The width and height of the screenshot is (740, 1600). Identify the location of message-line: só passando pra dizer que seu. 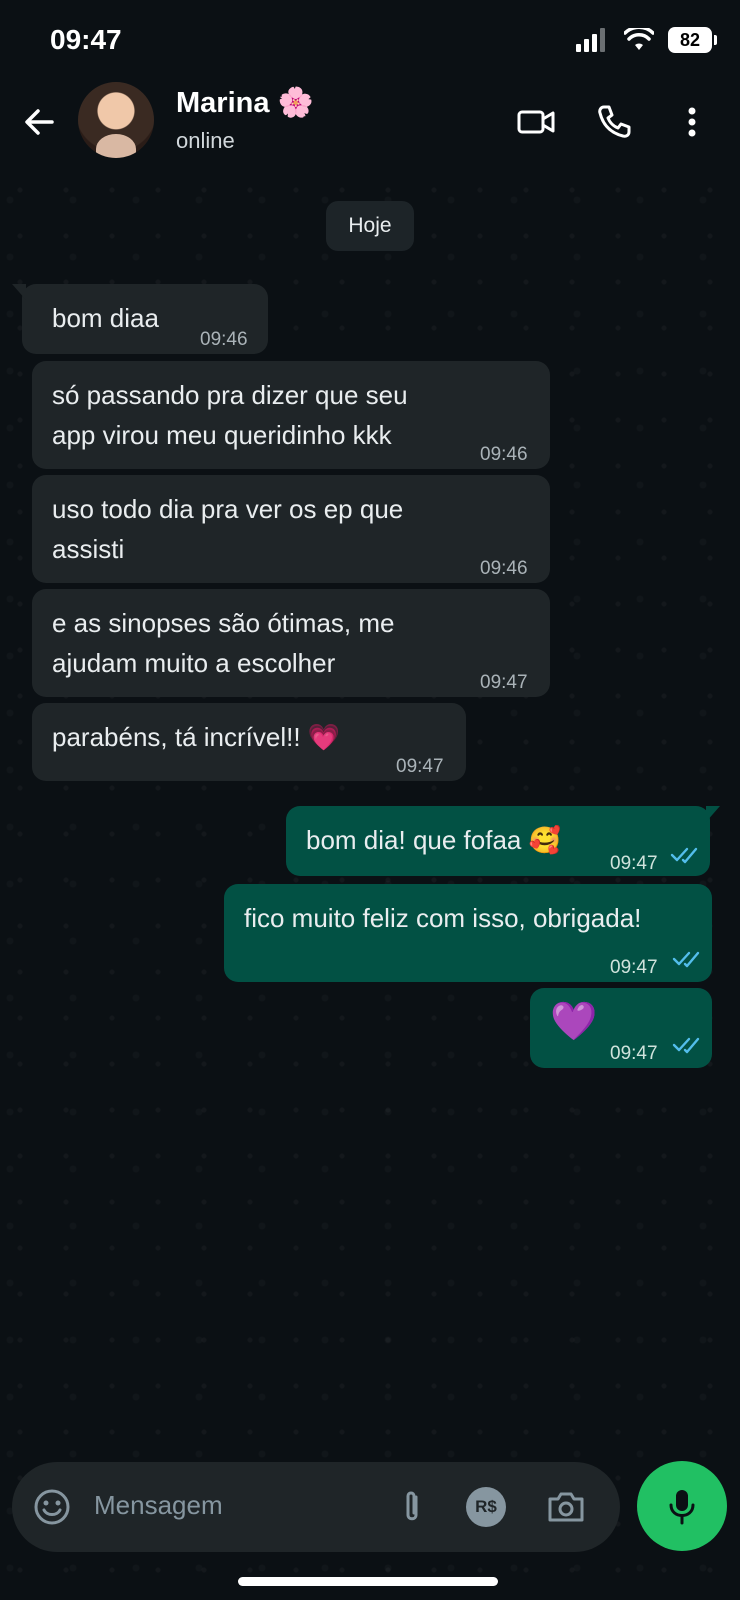
(230, 395).